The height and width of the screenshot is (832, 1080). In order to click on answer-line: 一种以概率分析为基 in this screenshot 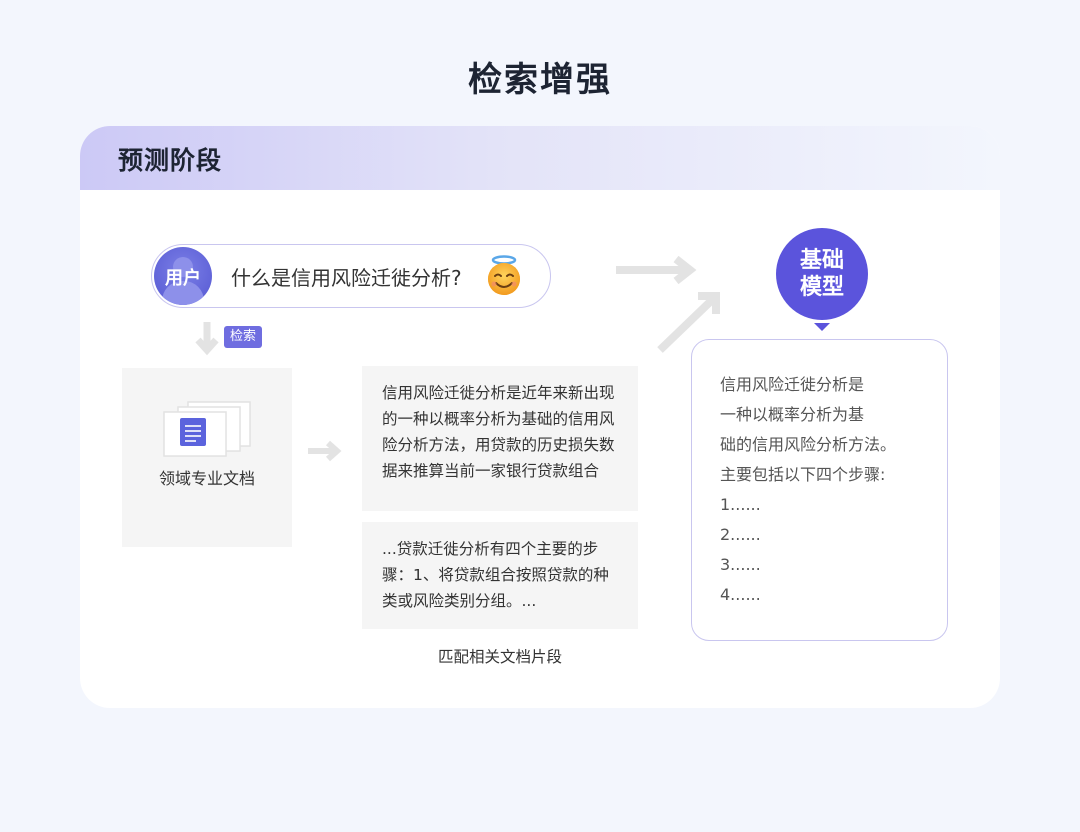, I will do `click(792, 414)`.